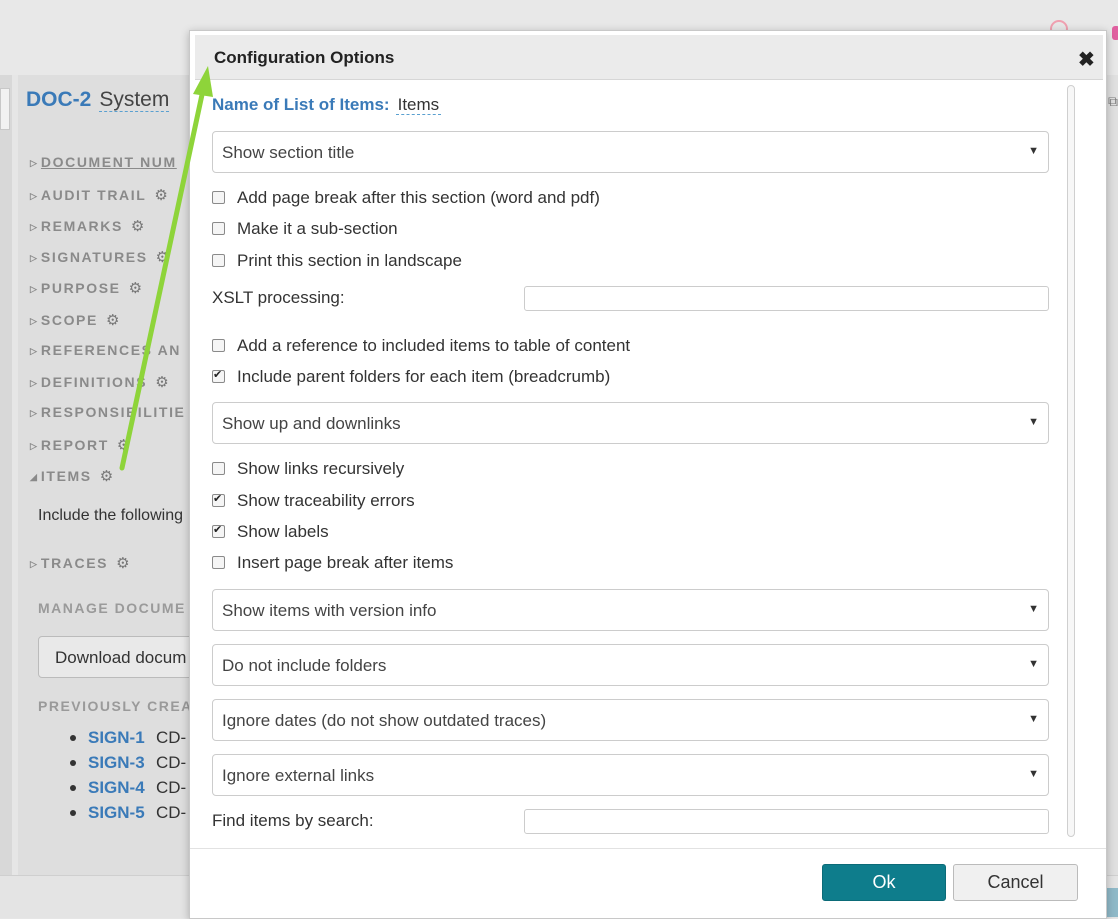  Describe the element at coordinates (112, 608) in the screenshot. I see `manage-heading: MANAGE DOCUME` at that location.